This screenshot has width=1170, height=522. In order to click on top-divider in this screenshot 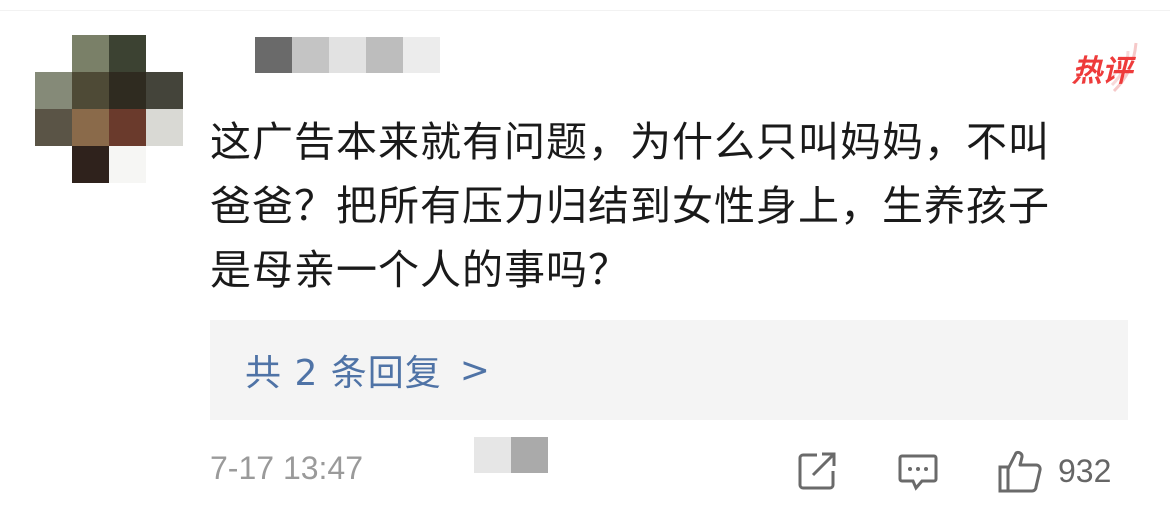, I will do `click(585, 10)`.